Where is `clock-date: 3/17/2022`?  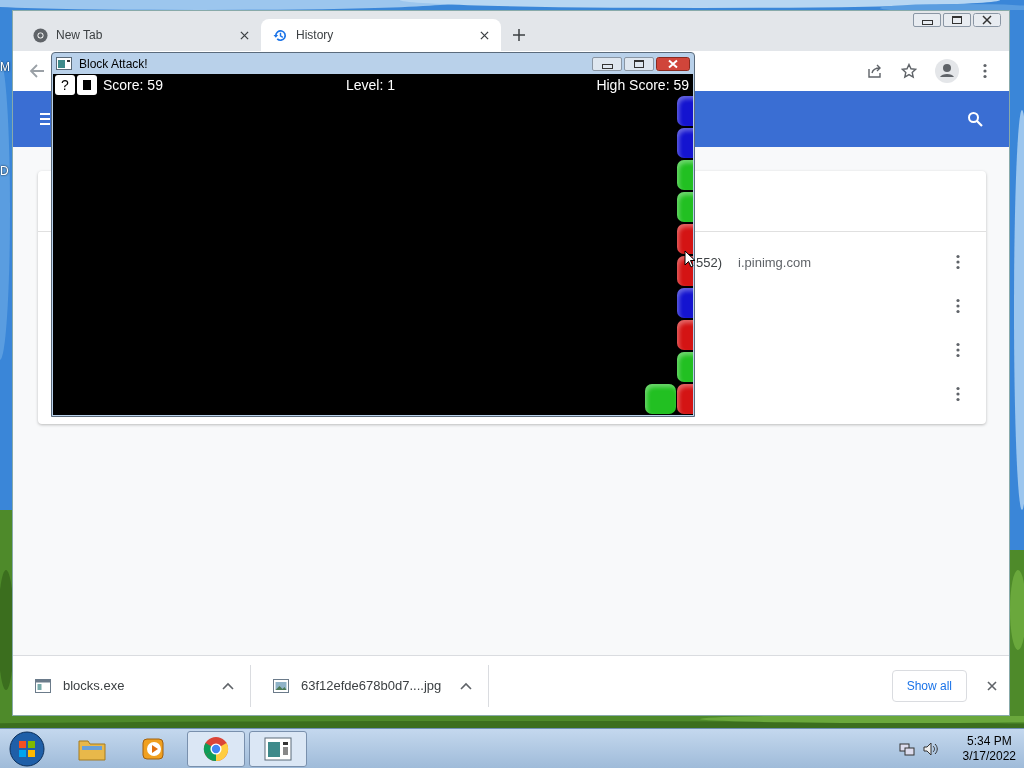
clock-date: 3/17/2022 is located at coordinates (989, 756).